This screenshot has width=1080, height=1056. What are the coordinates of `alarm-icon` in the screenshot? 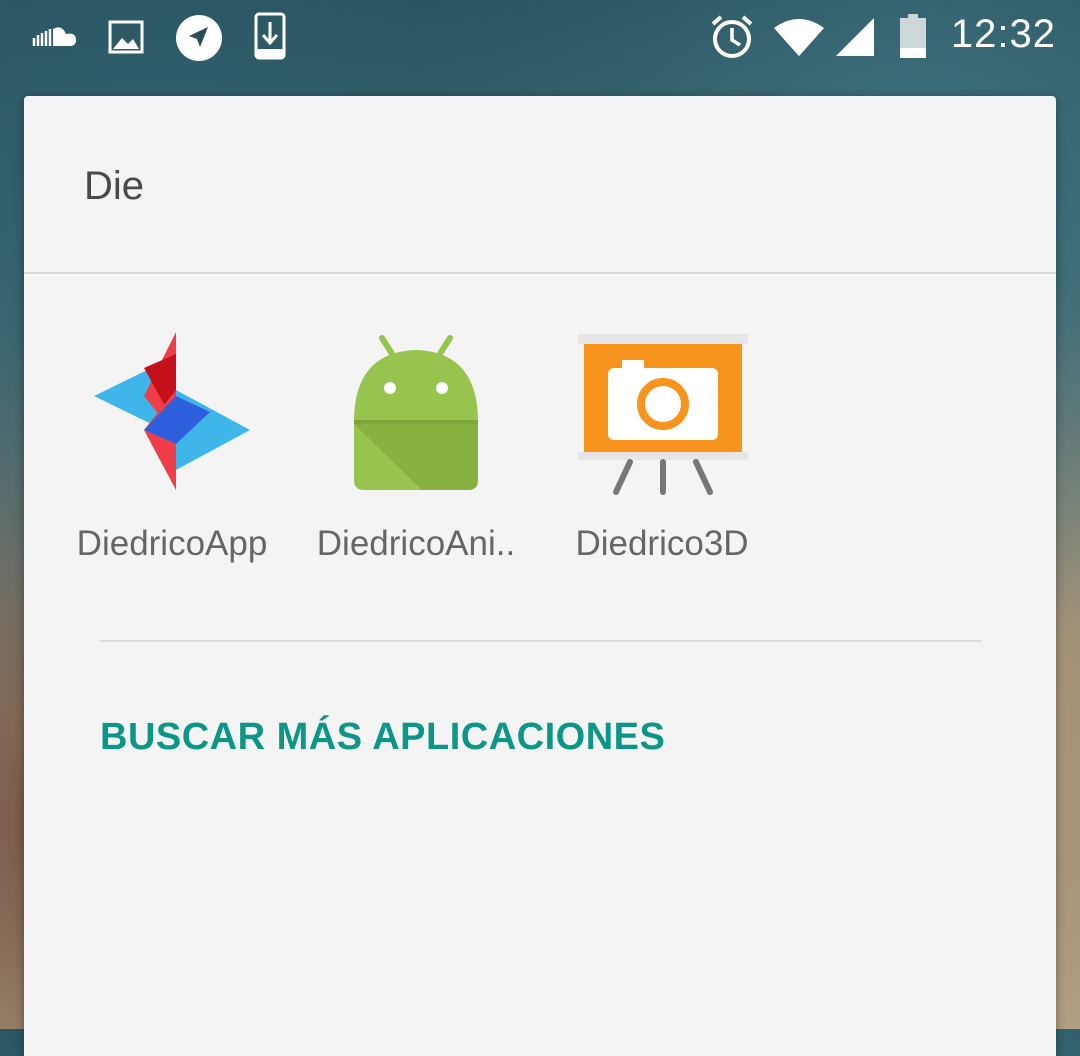 It's located at (732, 36).